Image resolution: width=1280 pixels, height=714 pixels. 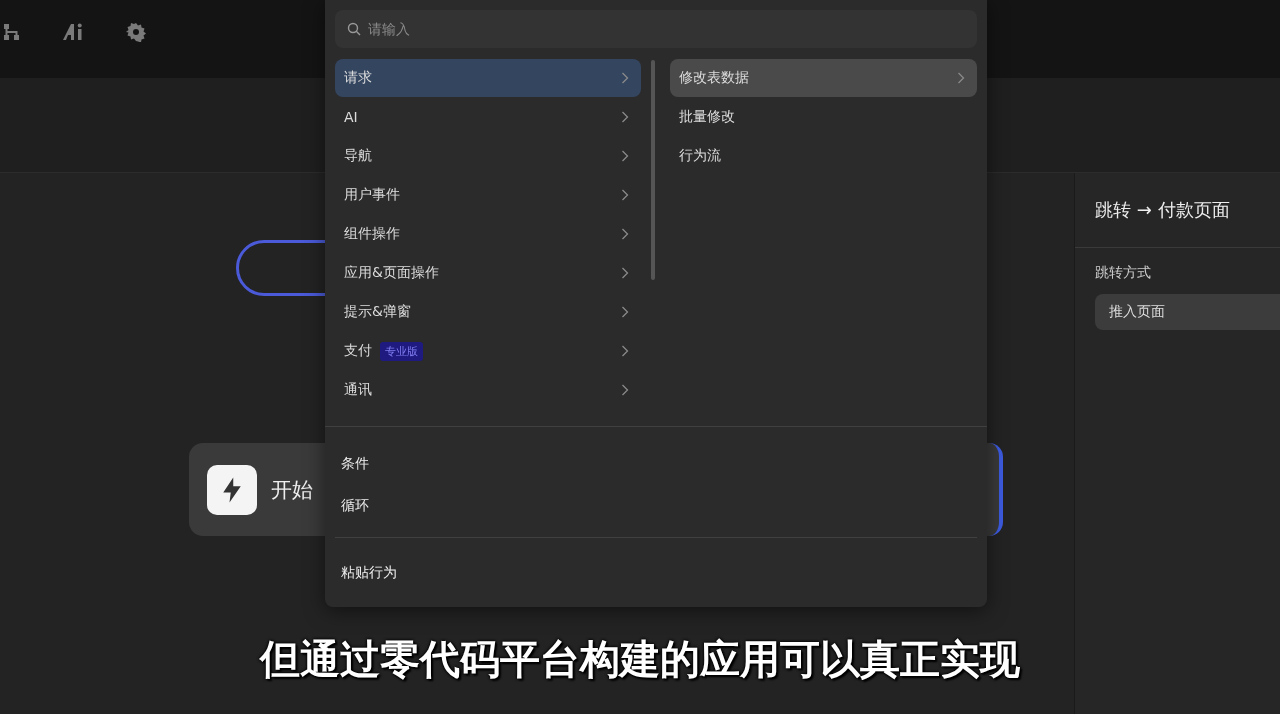 What do you see at coordinates (823, 117) in the screenshot?
I see `action-item: 批量修改` at bounding box center [823, 117].